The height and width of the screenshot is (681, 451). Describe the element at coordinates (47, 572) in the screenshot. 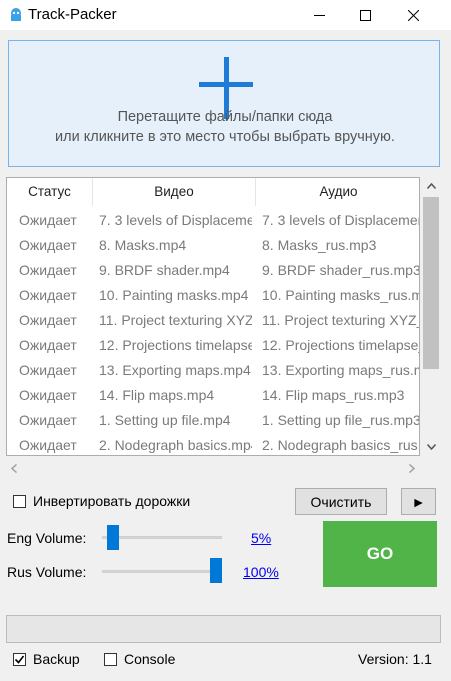

I see `rus-volume-label: Rus Volume:` at that location.